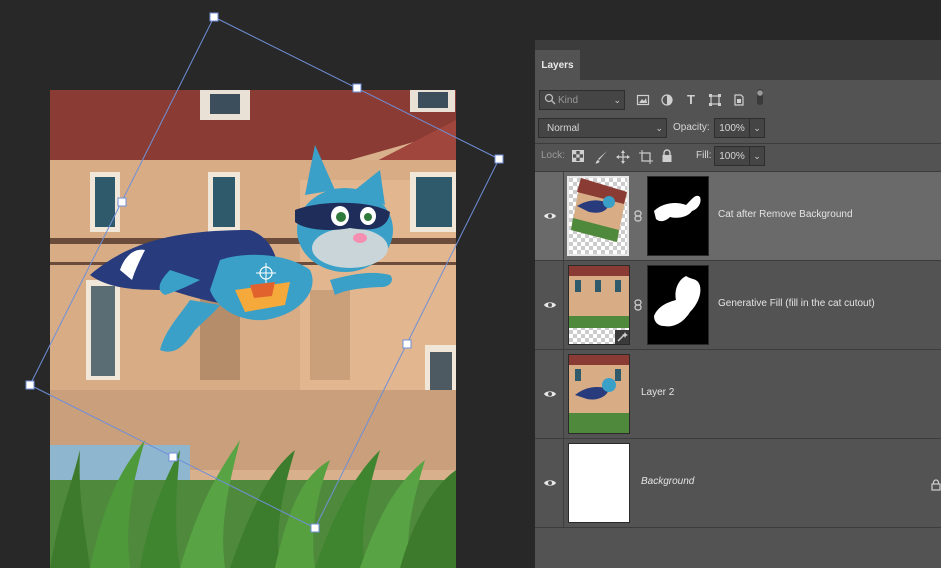 The height and width of the screenshot is (568, 941). What do you see at coordinates (266, 273) in the screenshot?
I see `transform-reference-point-icon` at bounding box center [266, 273].